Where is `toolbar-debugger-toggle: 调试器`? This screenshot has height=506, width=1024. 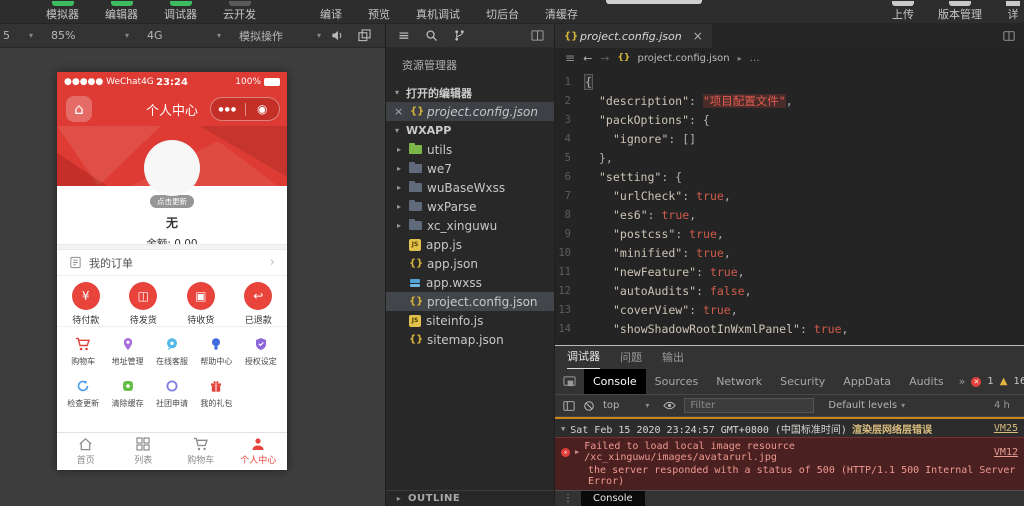 toolbar-debugger-toggle: 调试器 is located at coordinates (180, 10).